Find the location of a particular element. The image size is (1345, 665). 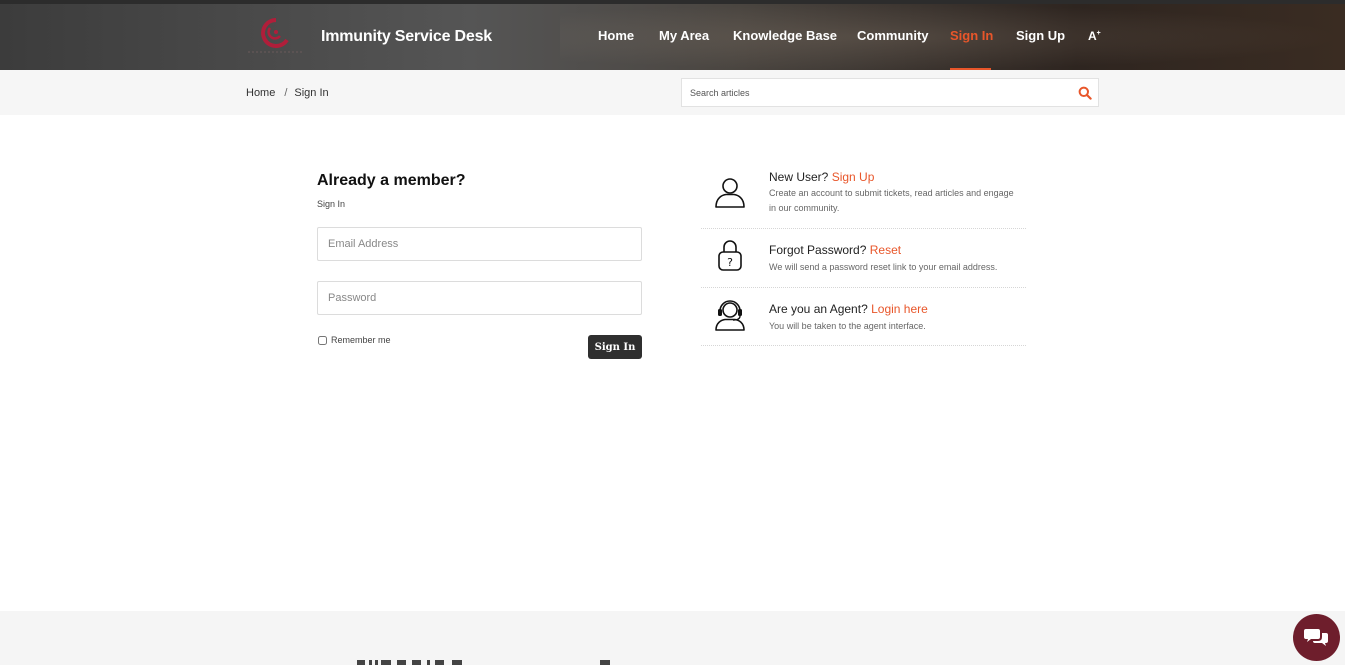

sign-in-button: Sign In is located at coordinates (615, 347).